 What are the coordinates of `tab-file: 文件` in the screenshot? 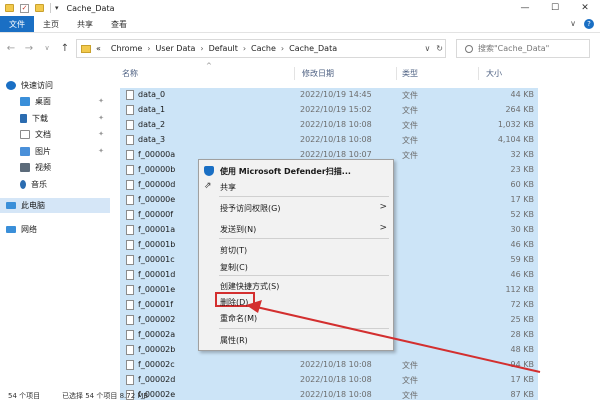 It's located at (17, 24).